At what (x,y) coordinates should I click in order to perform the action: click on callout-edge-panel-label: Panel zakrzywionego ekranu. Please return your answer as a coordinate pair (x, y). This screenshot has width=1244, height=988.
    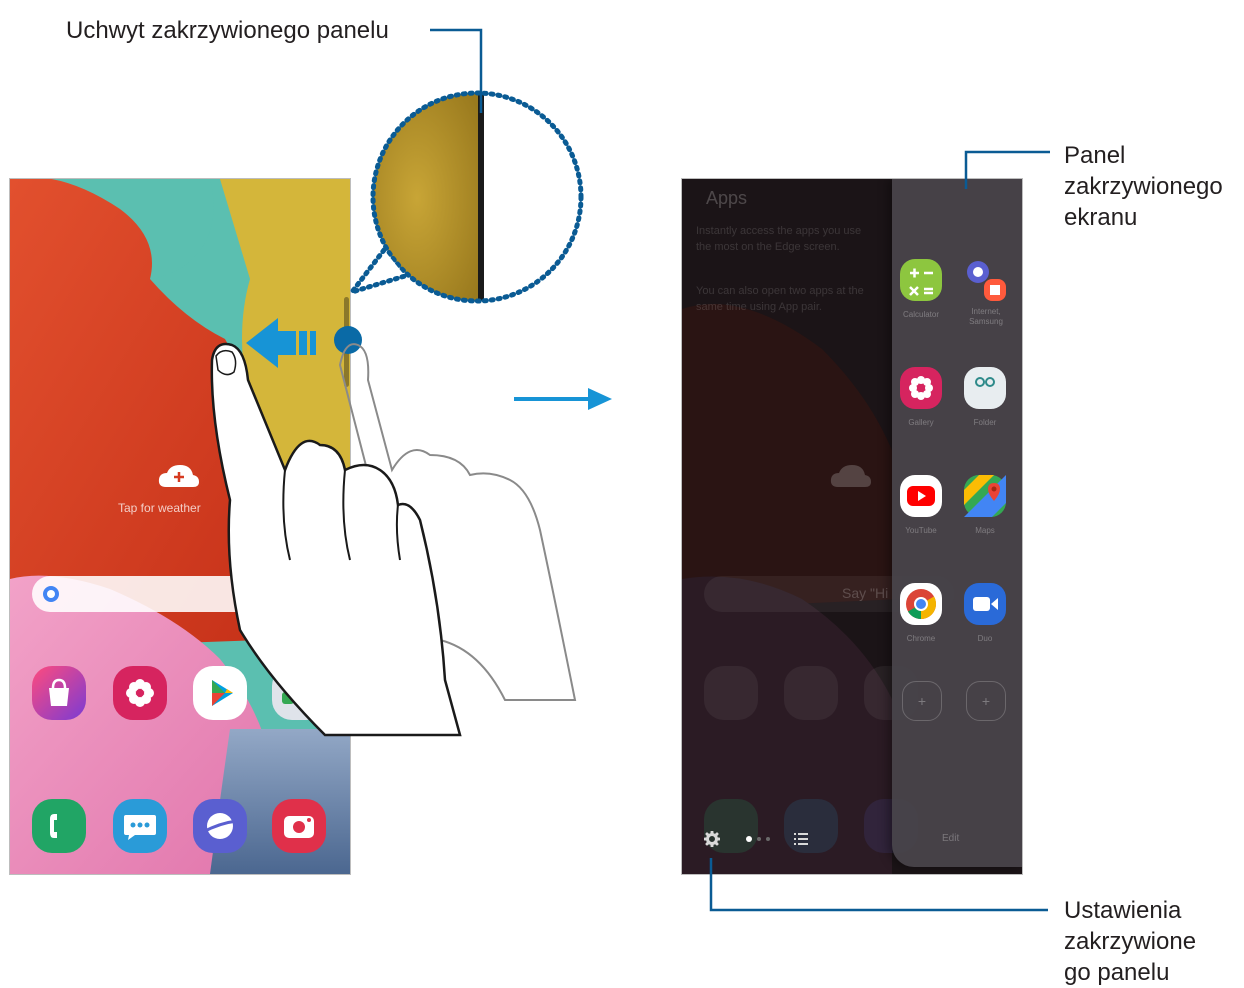
    Looking at the image, I should click on (1143, 186).